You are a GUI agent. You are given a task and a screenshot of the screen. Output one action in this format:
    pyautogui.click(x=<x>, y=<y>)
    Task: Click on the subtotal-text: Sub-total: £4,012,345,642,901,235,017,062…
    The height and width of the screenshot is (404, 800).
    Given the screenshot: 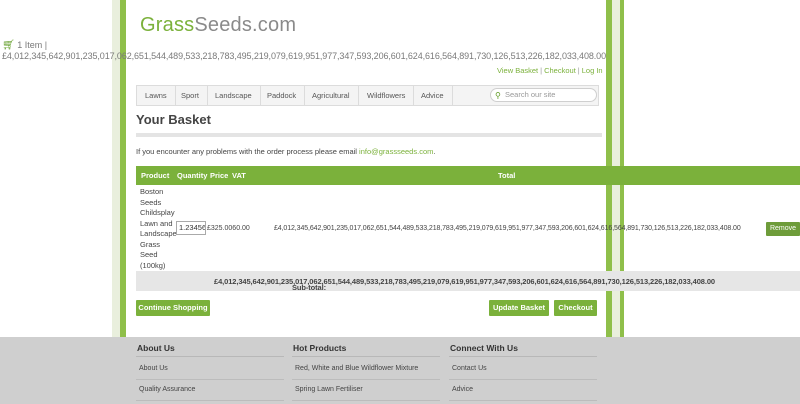 What is the action you would take?
    pyautogui.click(x=464, y=284)
    